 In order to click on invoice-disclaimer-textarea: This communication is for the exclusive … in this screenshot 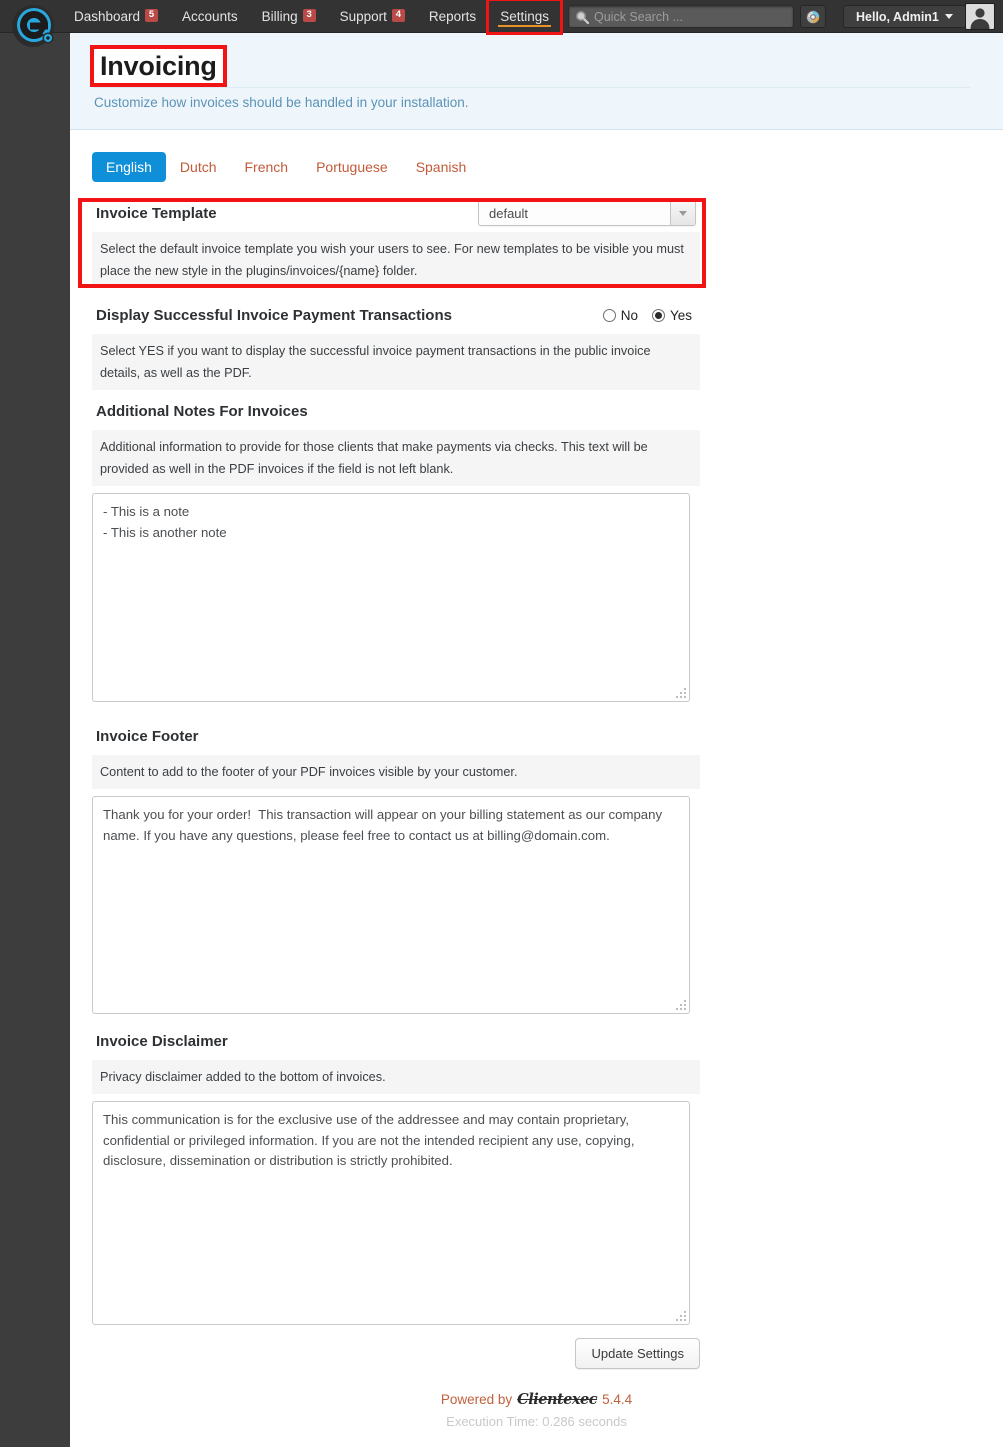, I will do `click(391, 1213)`.